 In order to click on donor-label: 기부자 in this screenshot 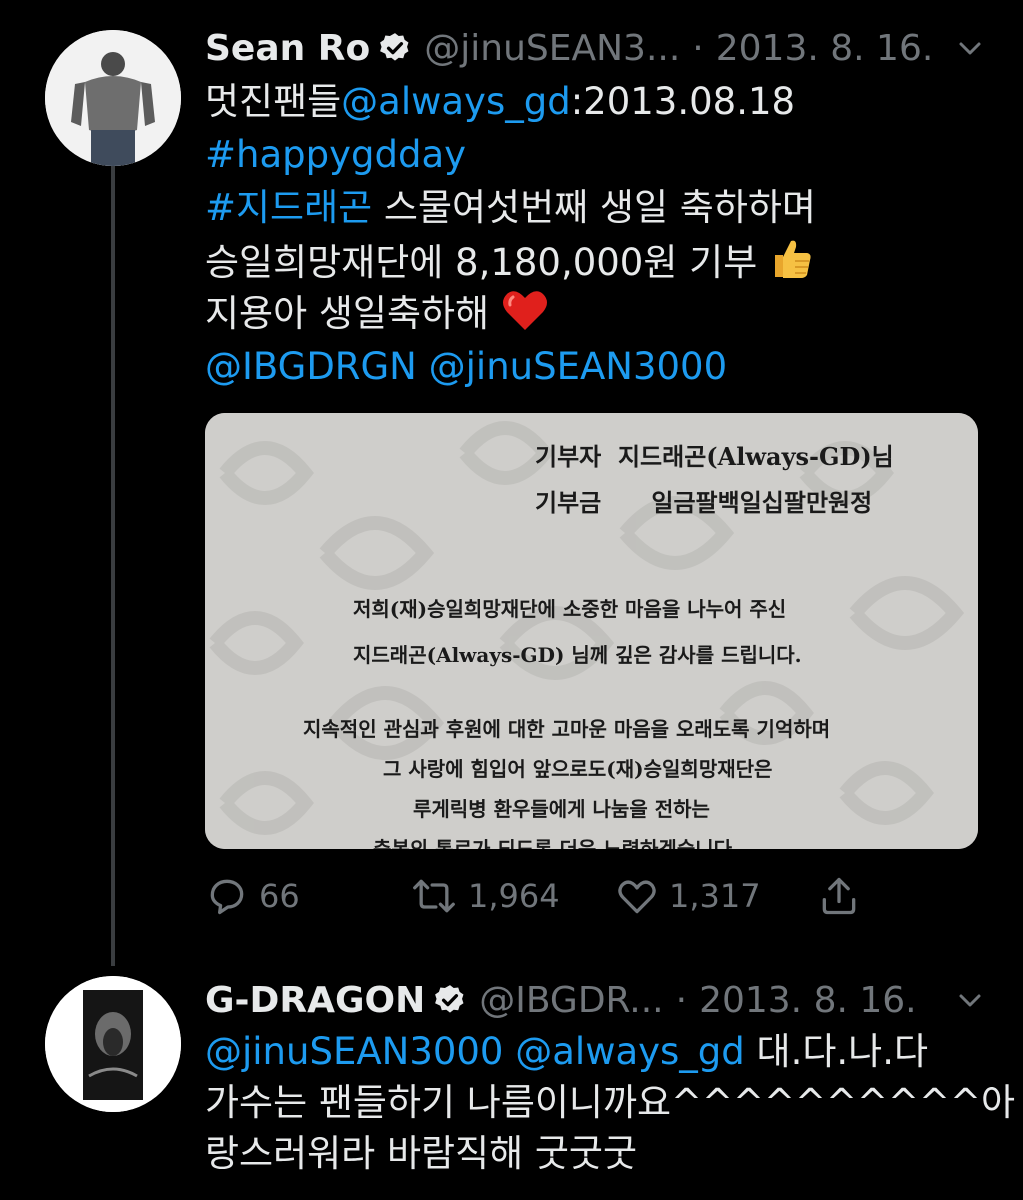, I will do `click(568, 456)`.